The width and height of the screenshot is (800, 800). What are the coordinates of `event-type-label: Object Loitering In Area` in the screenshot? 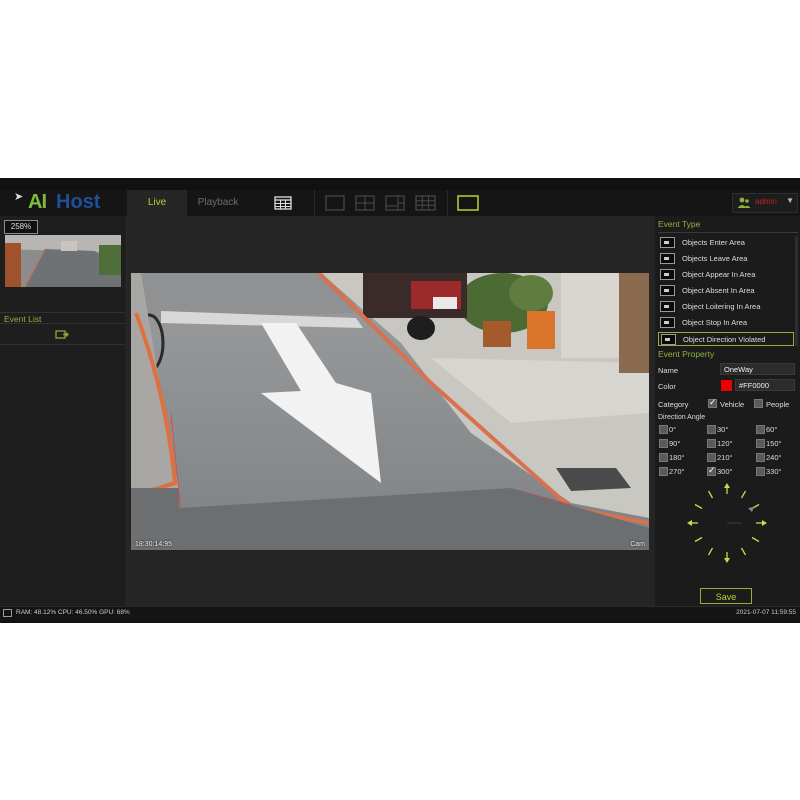 It's located at (721, 306).